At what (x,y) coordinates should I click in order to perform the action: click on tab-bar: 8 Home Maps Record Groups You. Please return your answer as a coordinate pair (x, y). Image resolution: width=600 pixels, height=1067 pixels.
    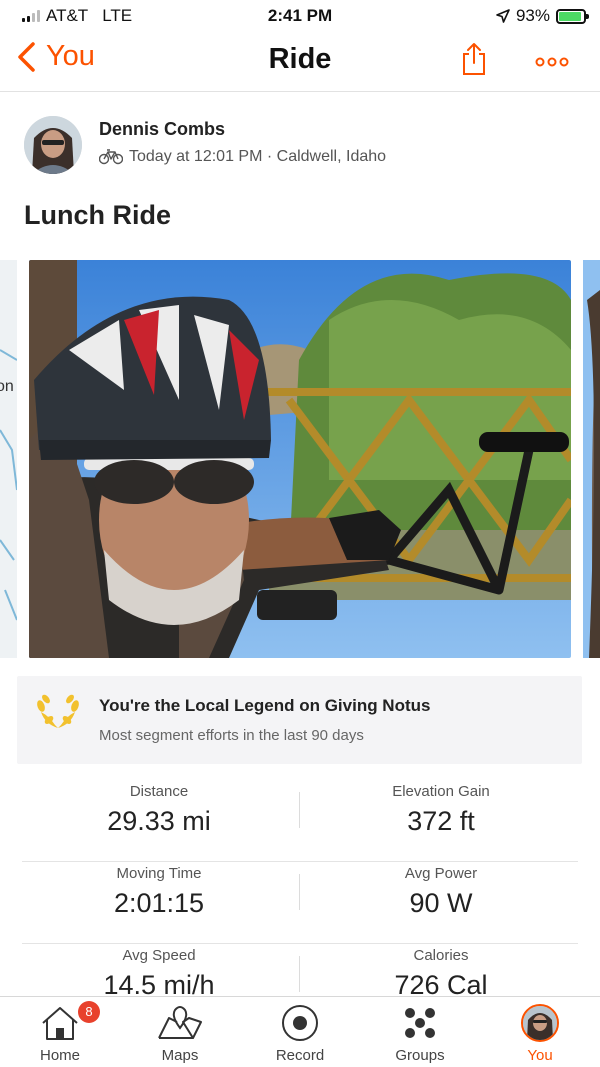
    Looking at the image, I should click on (300, 1031).